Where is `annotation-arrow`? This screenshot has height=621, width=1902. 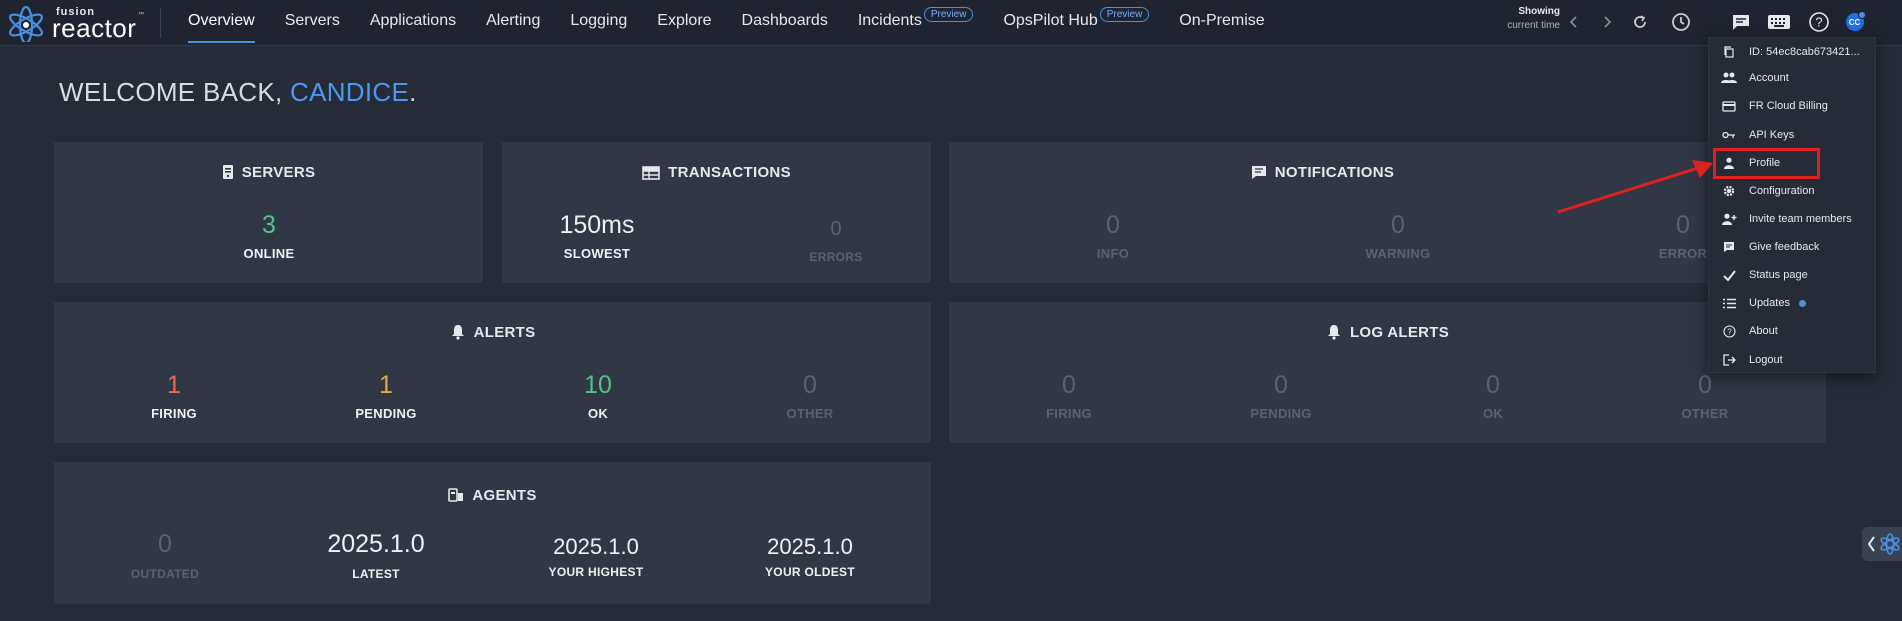 annotation-arrow is located at coordinates (1635, 187).